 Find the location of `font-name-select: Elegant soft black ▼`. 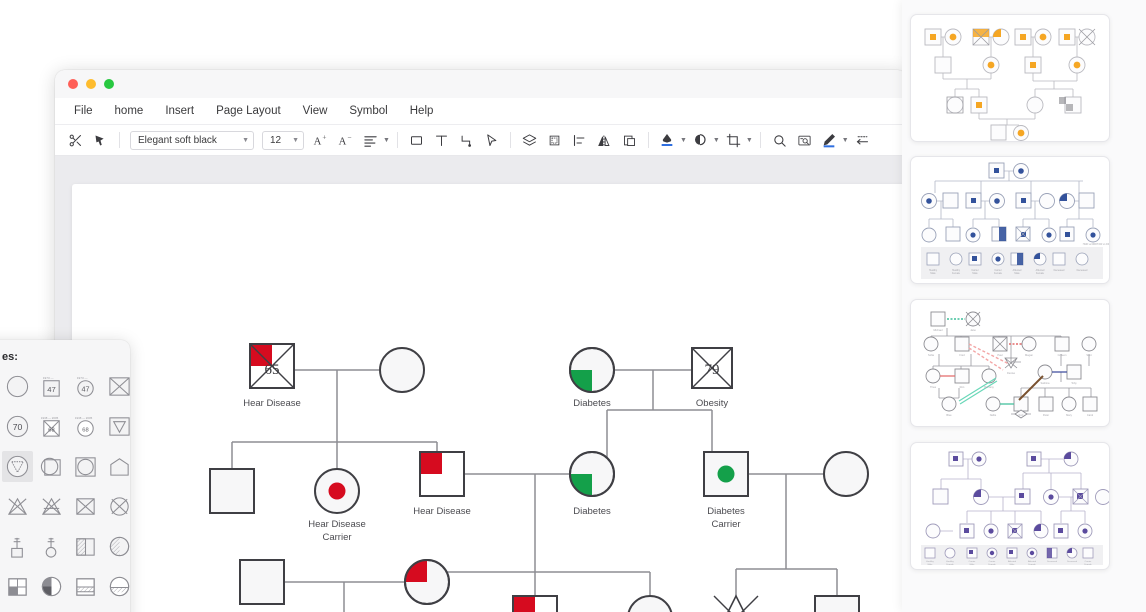

font-name-select: Elegant soft black ▼ is located at coordinates (192, 140).